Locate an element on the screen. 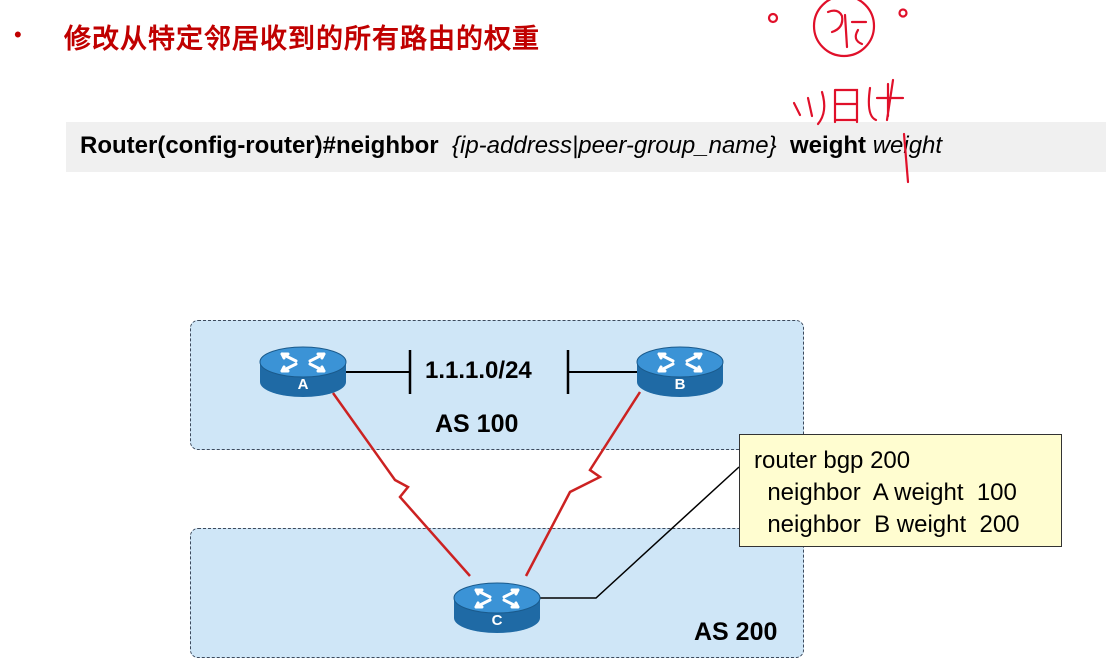 Image resolution: width=1109 pixels, height=672 pixels. config-line: neighbor A weight 100 is located at coordinates (885, 492).